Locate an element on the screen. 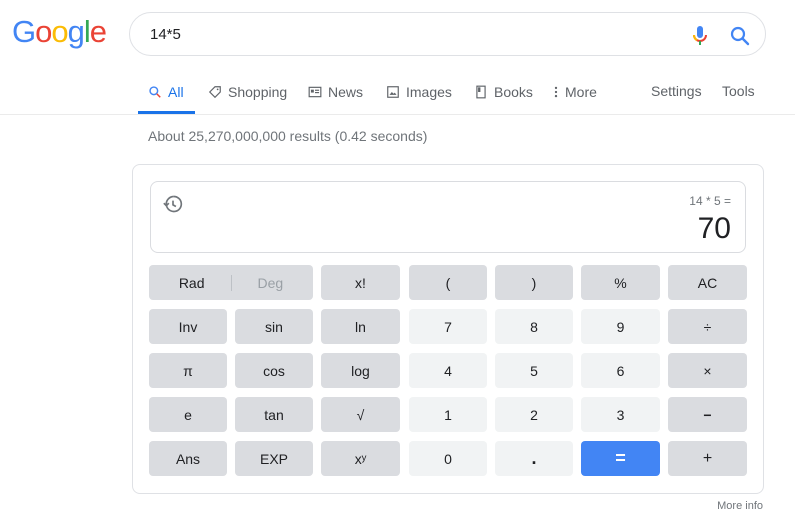 The height and width of the screenshot is (521, 795). digit-1-button: 1 is located at coordinates (448, 414).